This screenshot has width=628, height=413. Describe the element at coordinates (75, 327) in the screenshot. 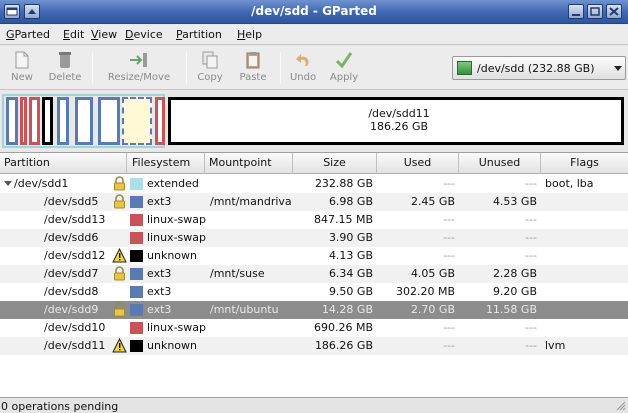

I see `partition-name: /dev/sdd10` at that location.